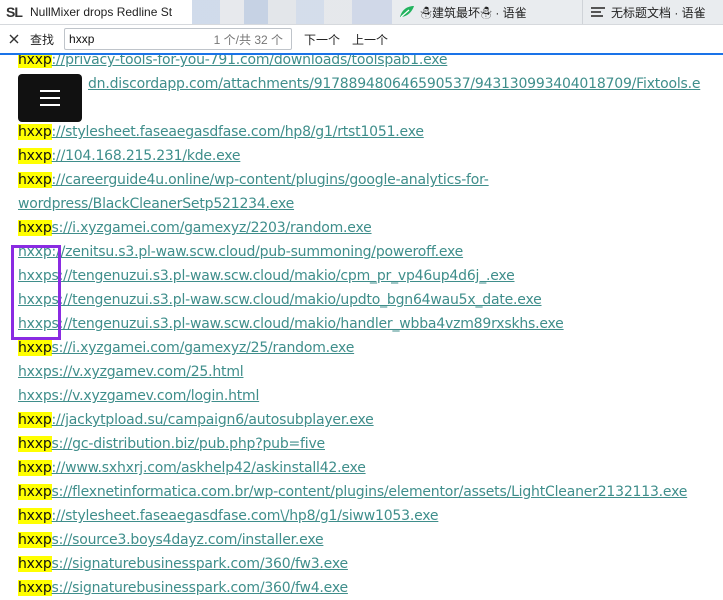 Image resolution: width=723 pixels, height=600 pixels. Describe the element at coordinates (203, 348) in the screenshot. I see `url-text: s://i.xyzgamei.com/gamexyz/25/random.exe` at that location.